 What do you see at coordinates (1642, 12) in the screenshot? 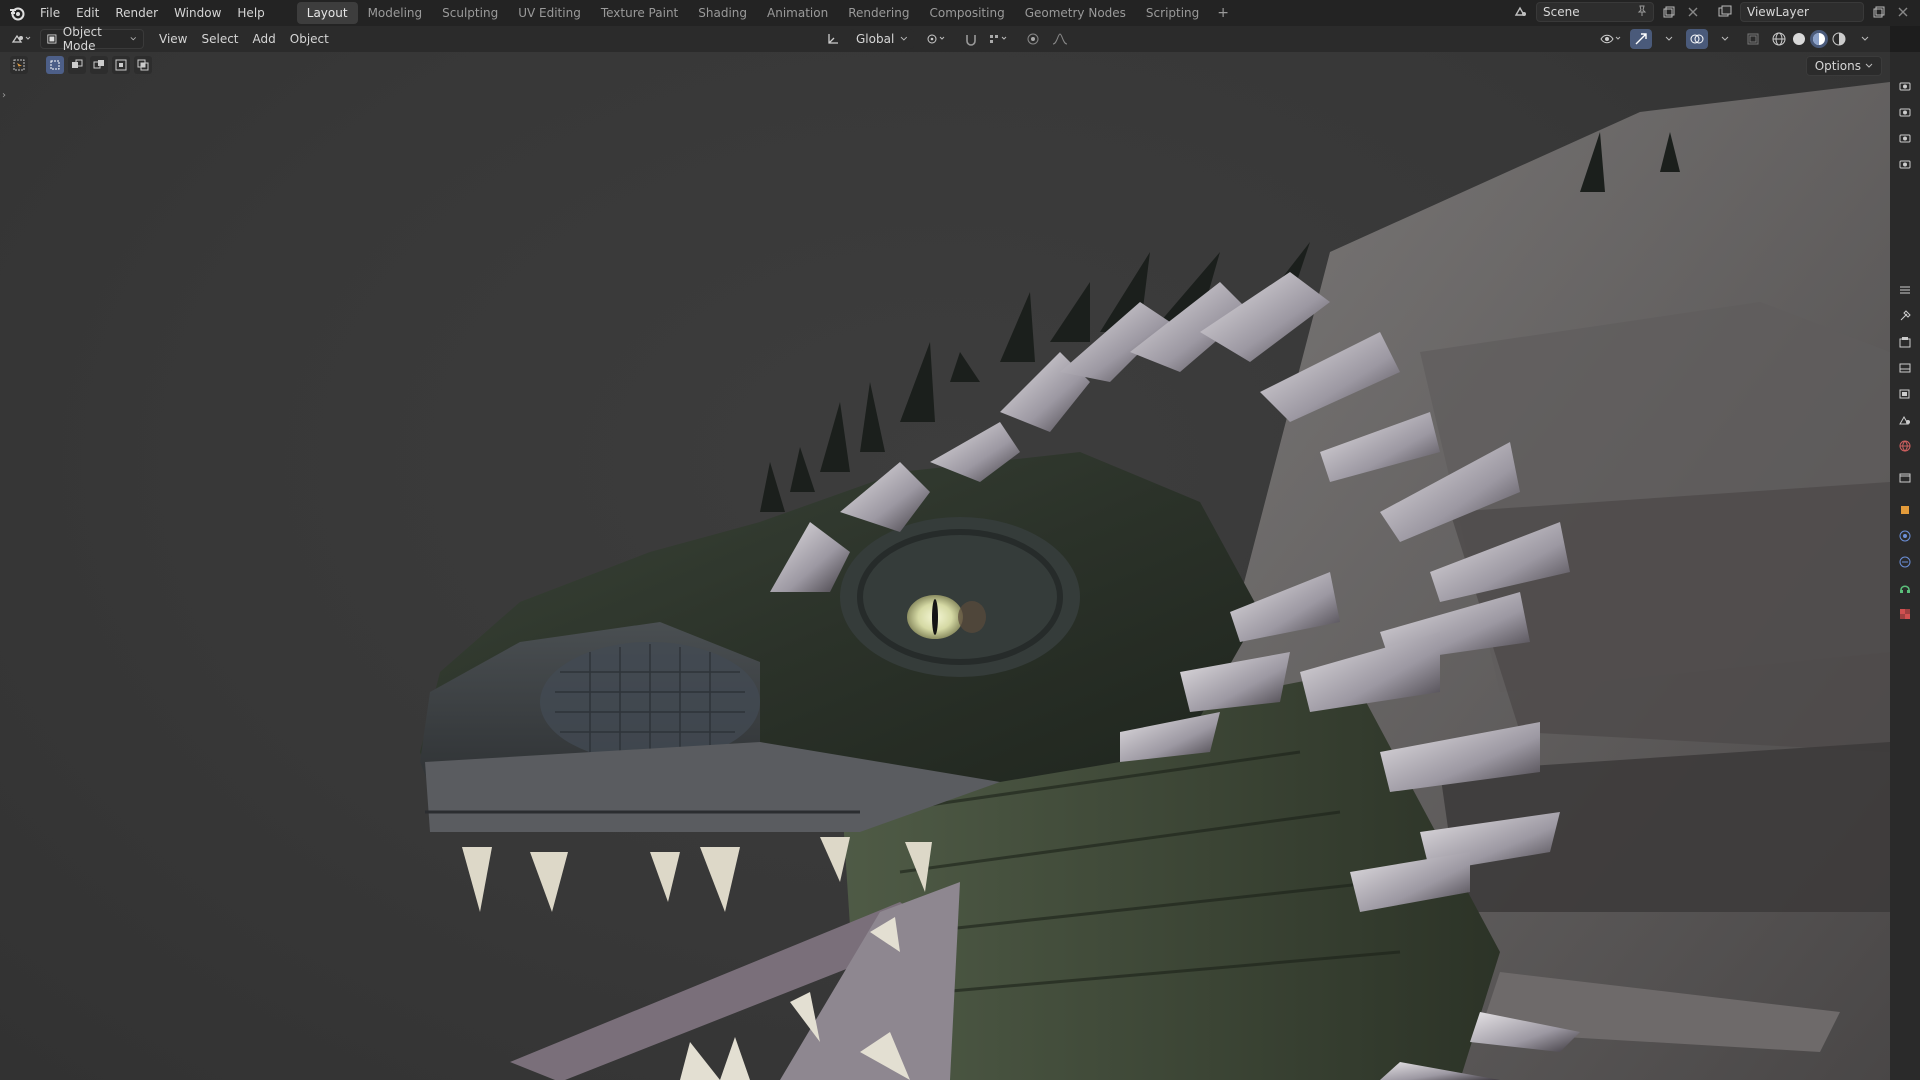
I see `pin-icon` at bounding box center [1642, 12].